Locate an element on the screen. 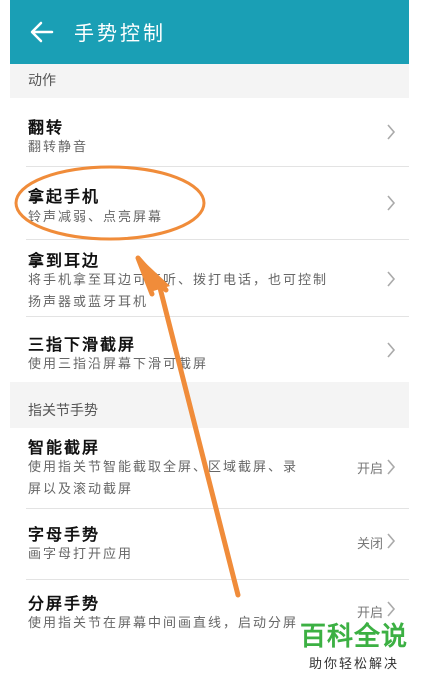 Image resolution: width=422 pixels, height=684 pixels. row-title: 拿起手机 is located at coordinates (64, 196).